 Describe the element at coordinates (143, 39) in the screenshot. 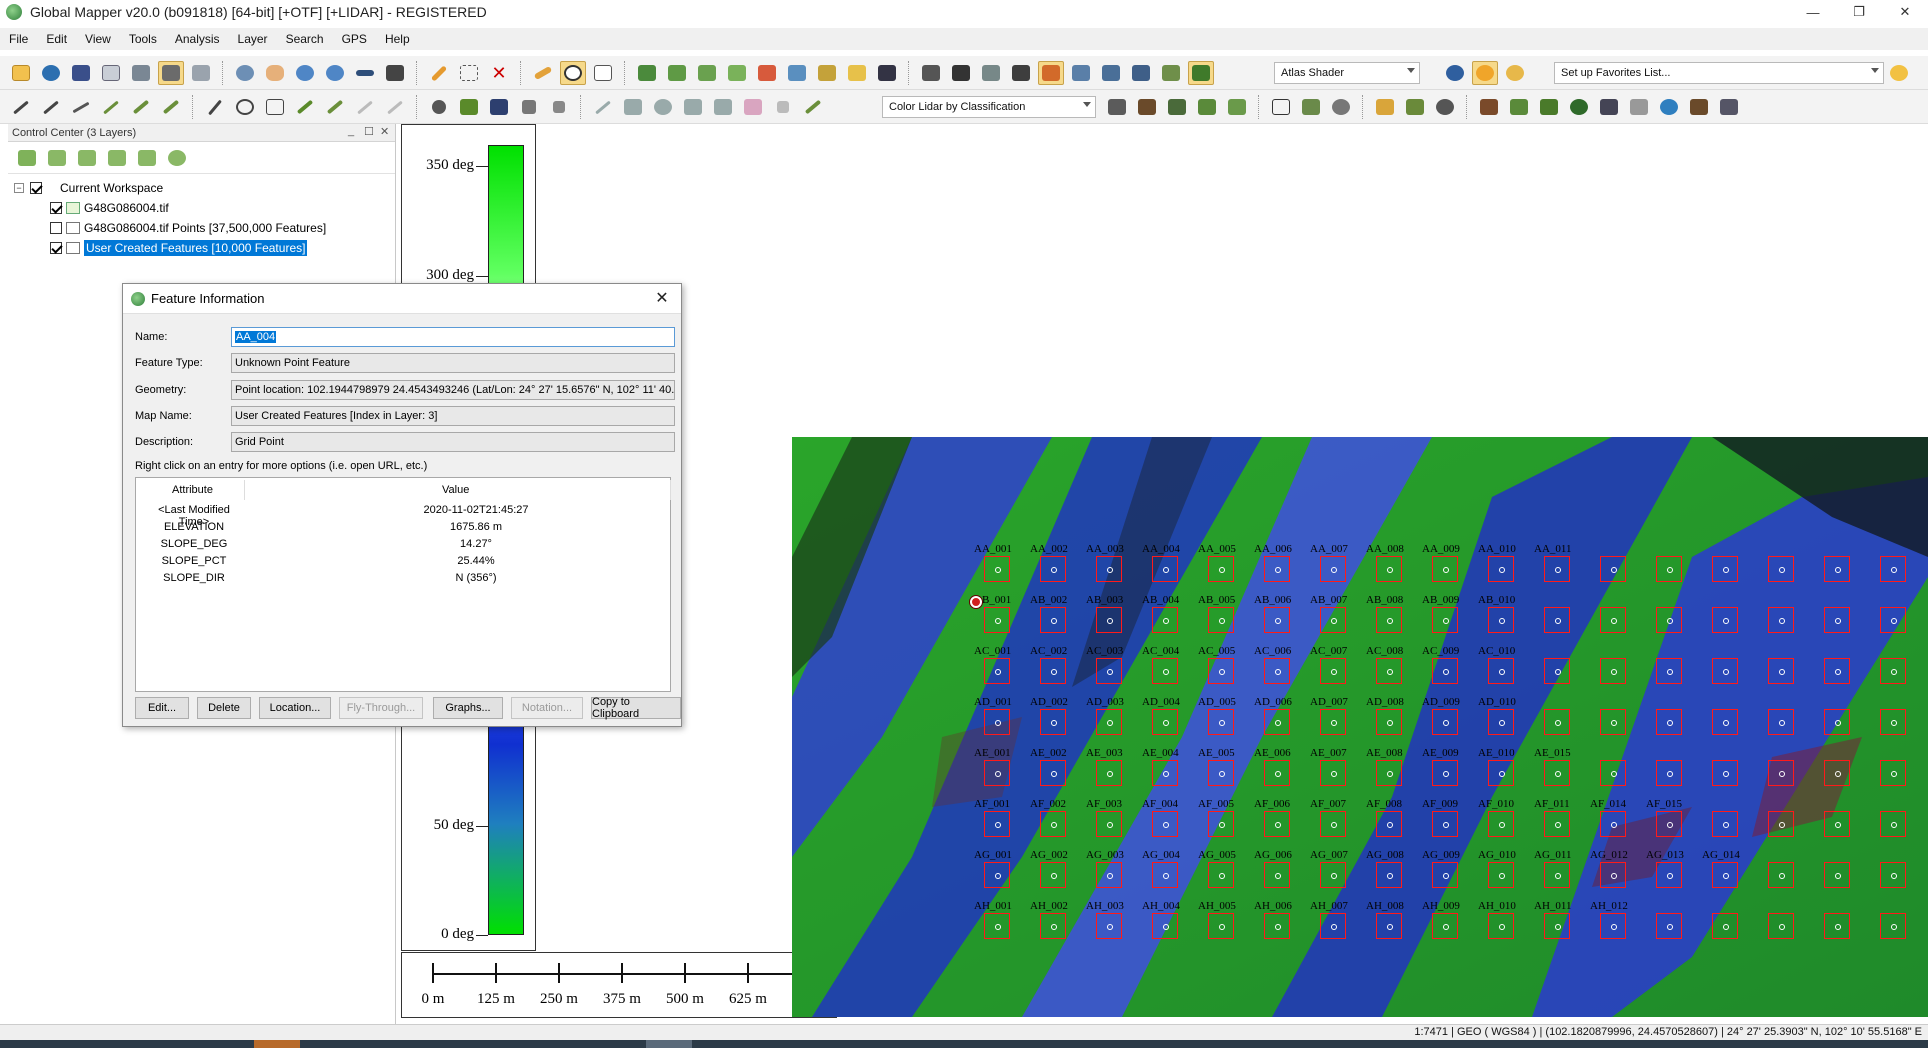

I see `menu-tools: Tools` at that location.